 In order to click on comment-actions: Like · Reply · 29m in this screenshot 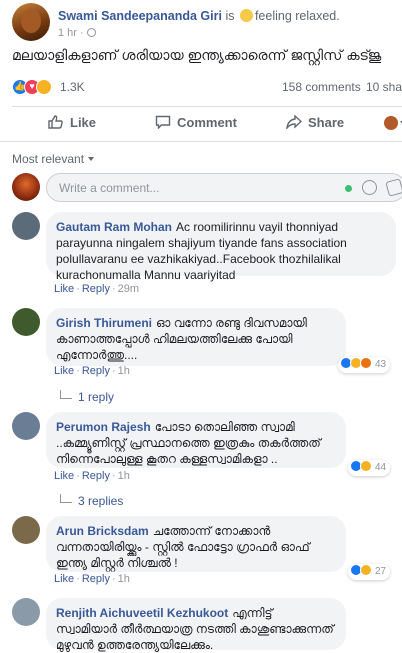, I will do `click(96, 289)`.